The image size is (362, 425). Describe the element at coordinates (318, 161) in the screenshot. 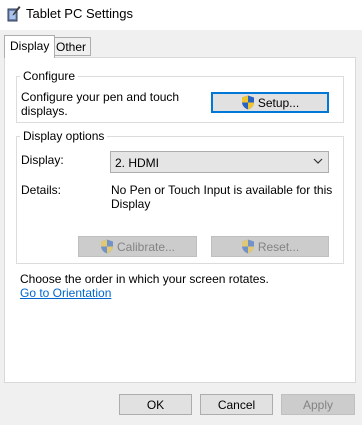

I see `chevron-down-icon` at that location.